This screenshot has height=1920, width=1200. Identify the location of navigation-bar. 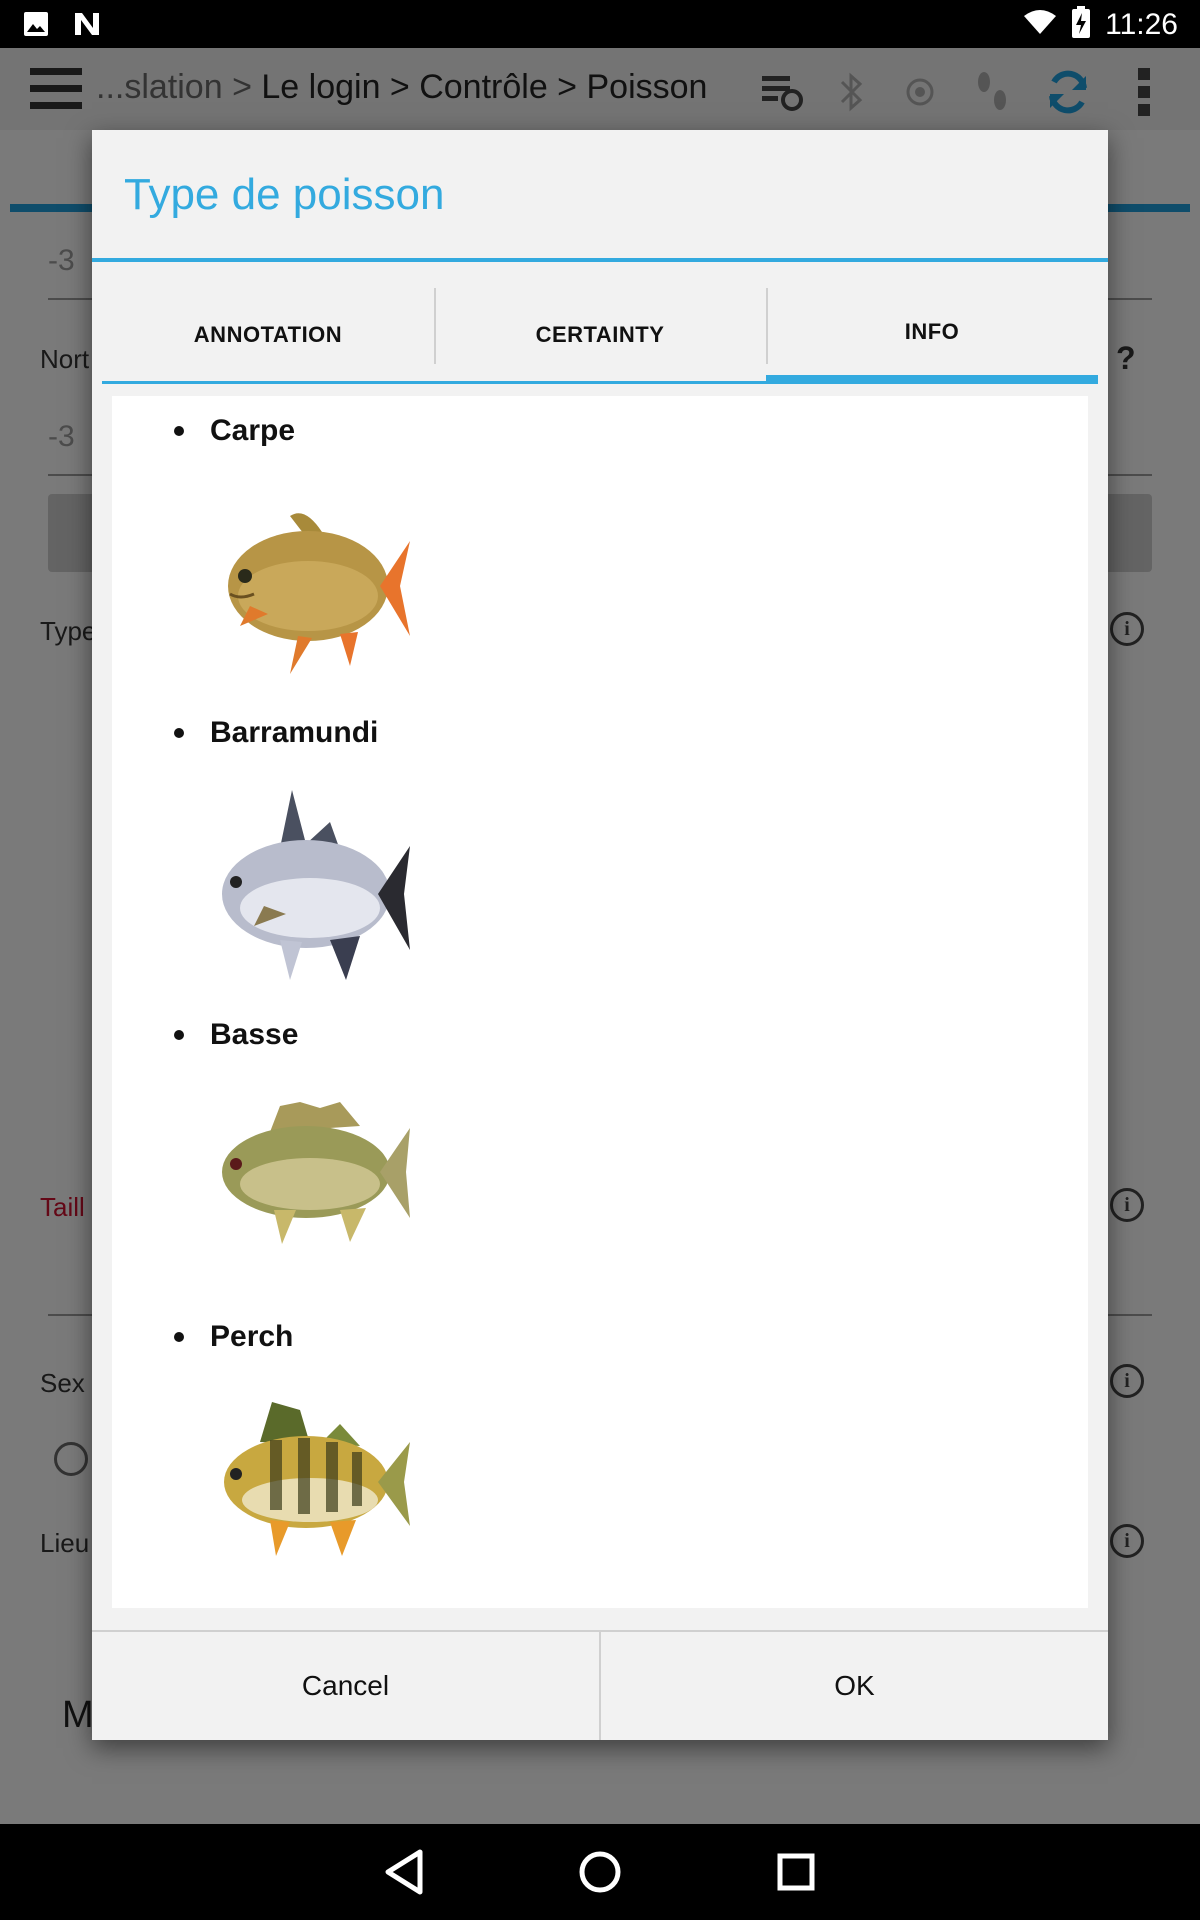
(600, 1872).